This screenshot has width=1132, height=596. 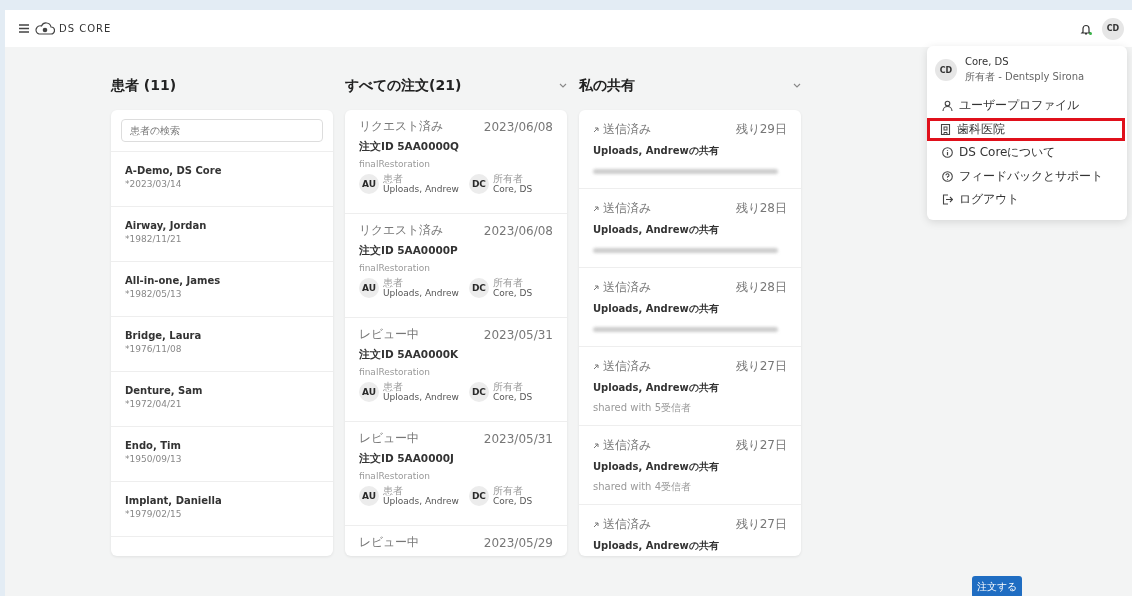 I want to click on menu-item-label: DS Coreについて, so click(x=1007, y=153).